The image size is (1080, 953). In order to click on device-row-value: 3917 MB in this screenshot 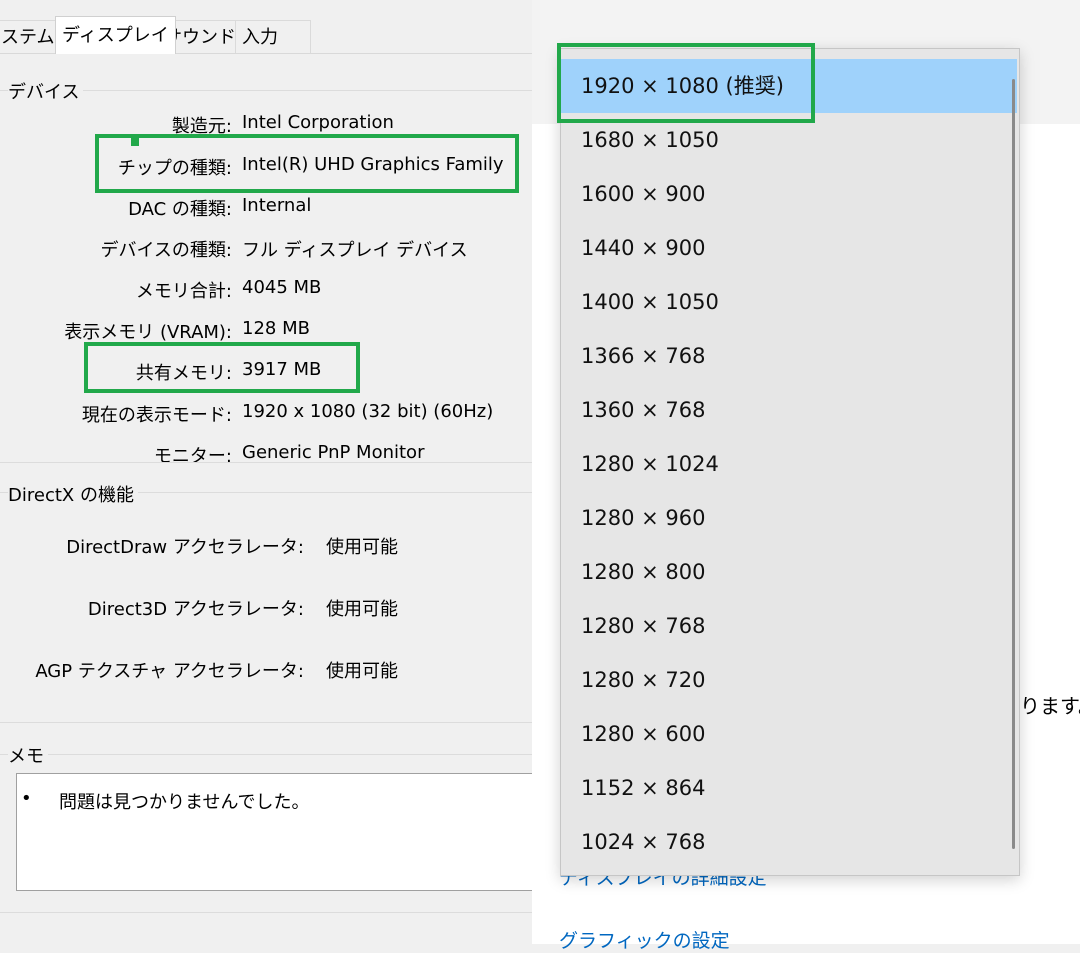, I will do `click(282, 369)`.